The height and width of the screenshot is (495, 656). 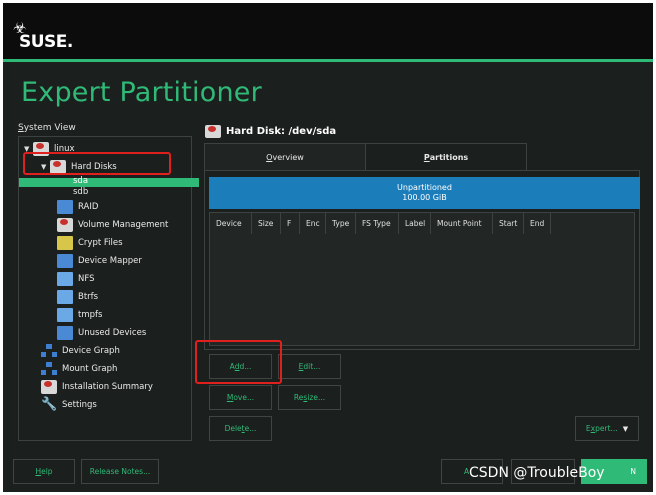 What do you see at coordinates (65, 243) in the screenshot?
I see `crypt-files-icon` at bounding box center [65, 243].